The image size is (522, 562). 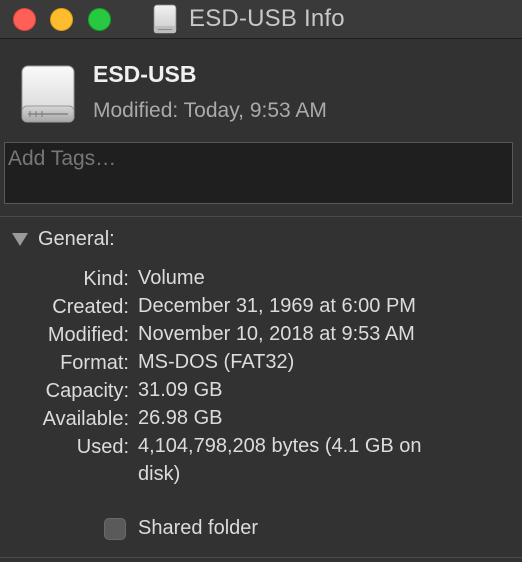 I want to click on shared-folder-label: Shared folder, so click(x=198, y=528).